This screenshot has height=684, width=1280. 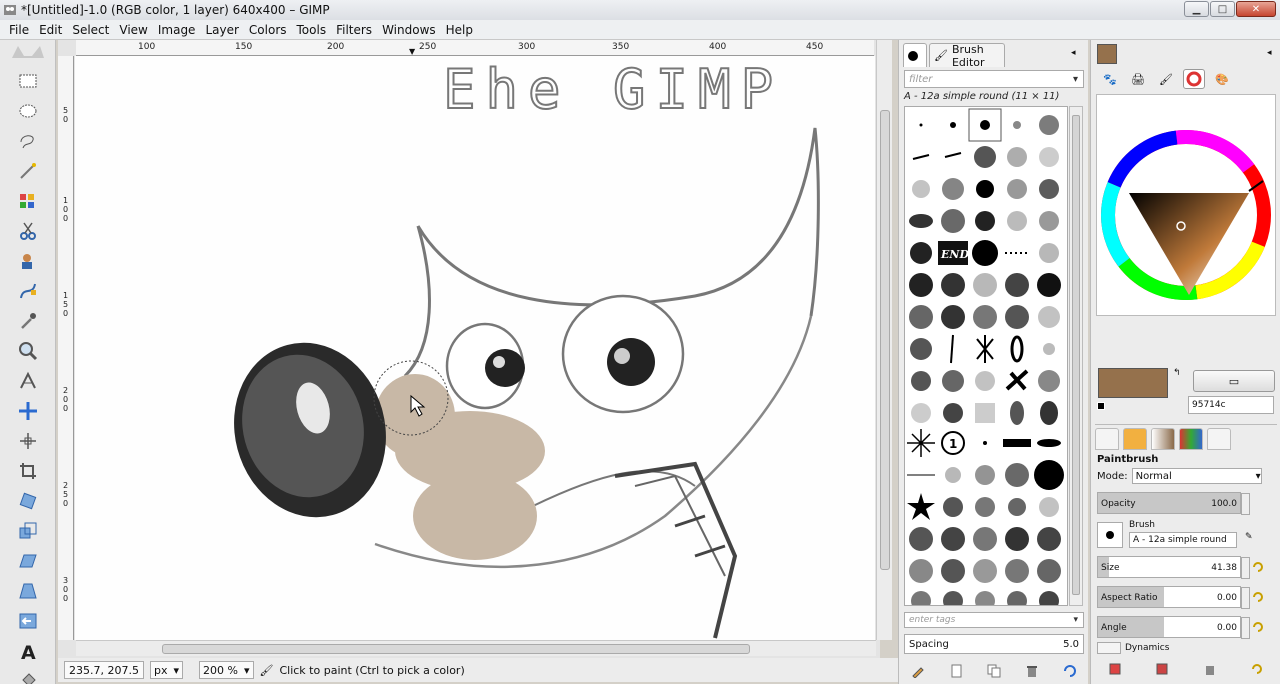 What do you see at coordinates (1196, 476) in the screenshot?
I see `mode-select: Normal ▾` at bounding box center [1196, 476].